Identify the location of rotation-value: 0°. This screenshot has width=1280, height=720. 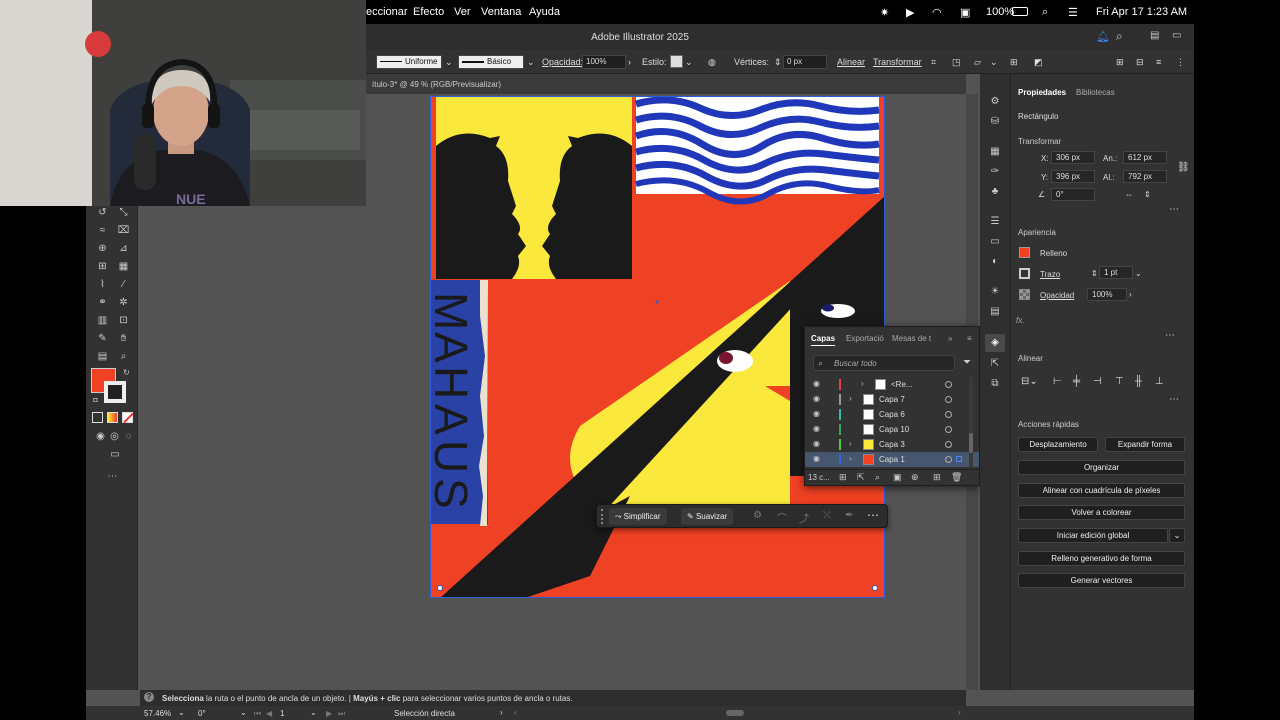
(202, 713).